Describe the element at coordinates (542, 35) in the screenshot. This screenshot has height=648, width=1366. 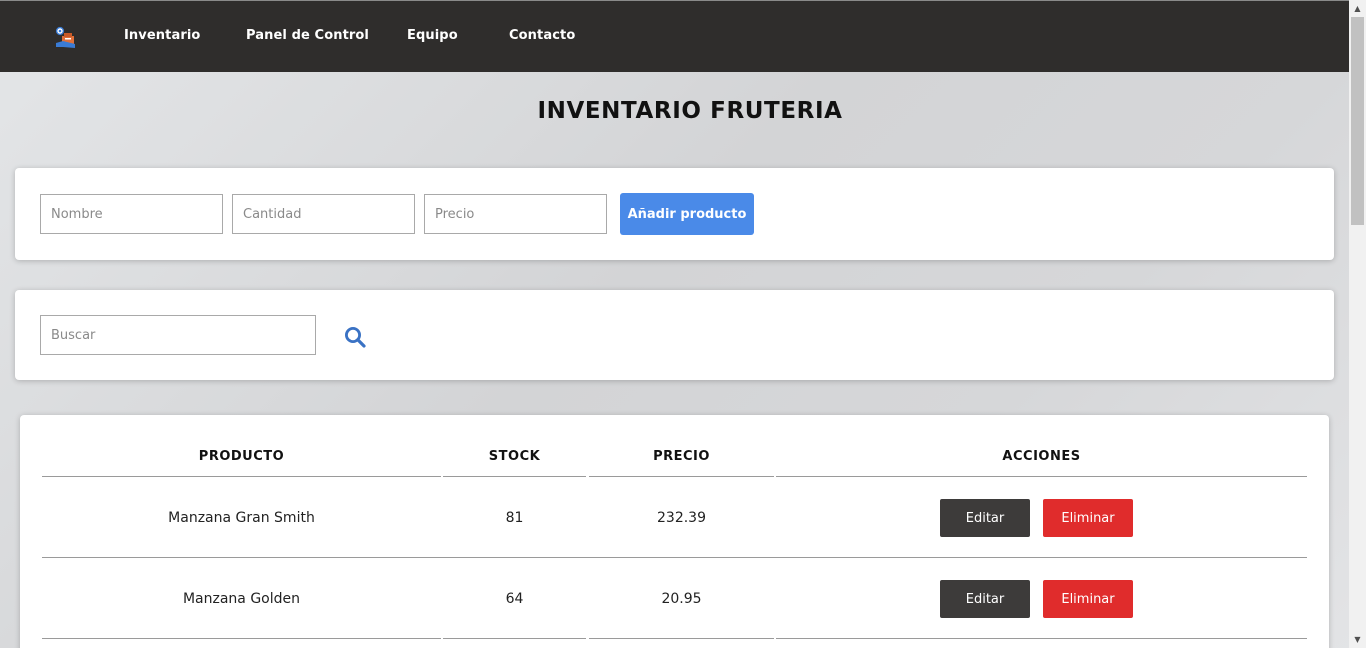
I see `nav-link-contacto: Contacto` at that location.